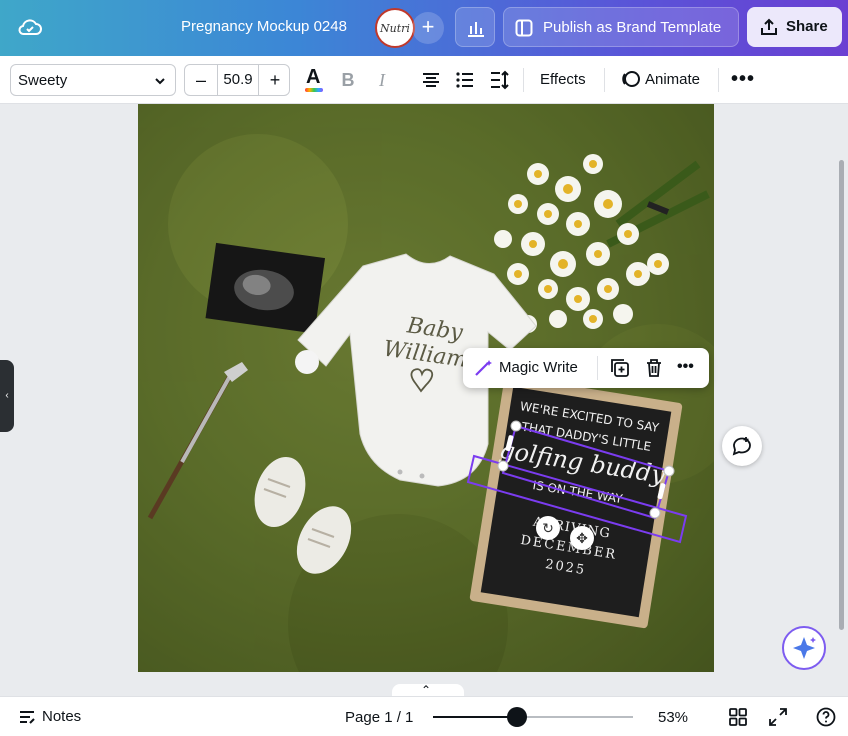  Describe the element at coordinates (201, 80) in the screenshot. I see `decrease-font-size-button: –` at that location.